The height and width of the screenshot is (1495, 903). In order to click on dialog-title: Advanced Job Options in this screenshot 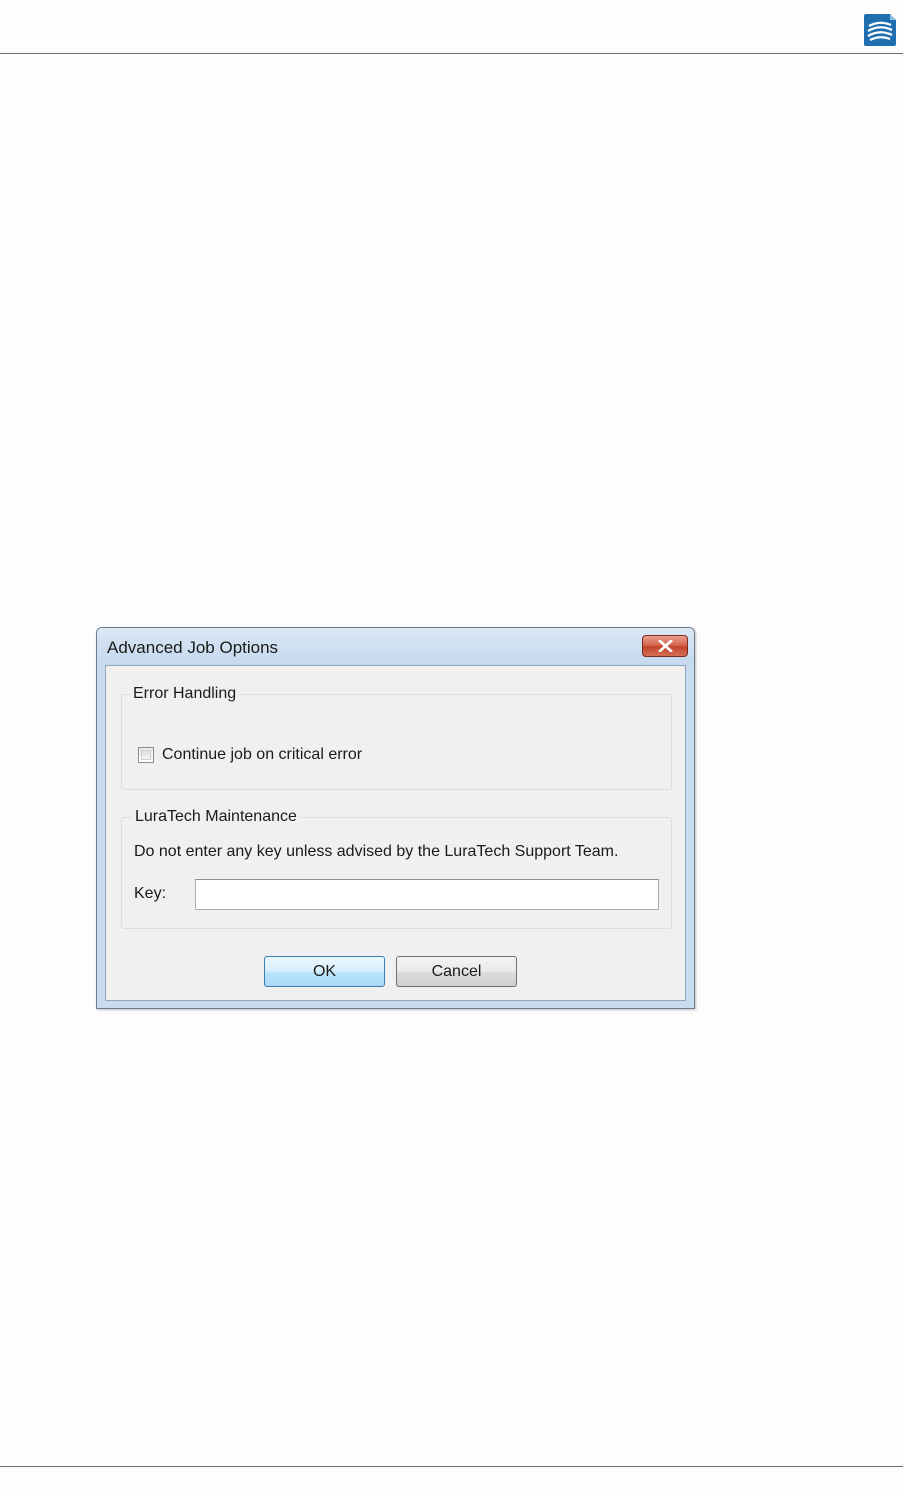, I will do `click(193, 647)`.